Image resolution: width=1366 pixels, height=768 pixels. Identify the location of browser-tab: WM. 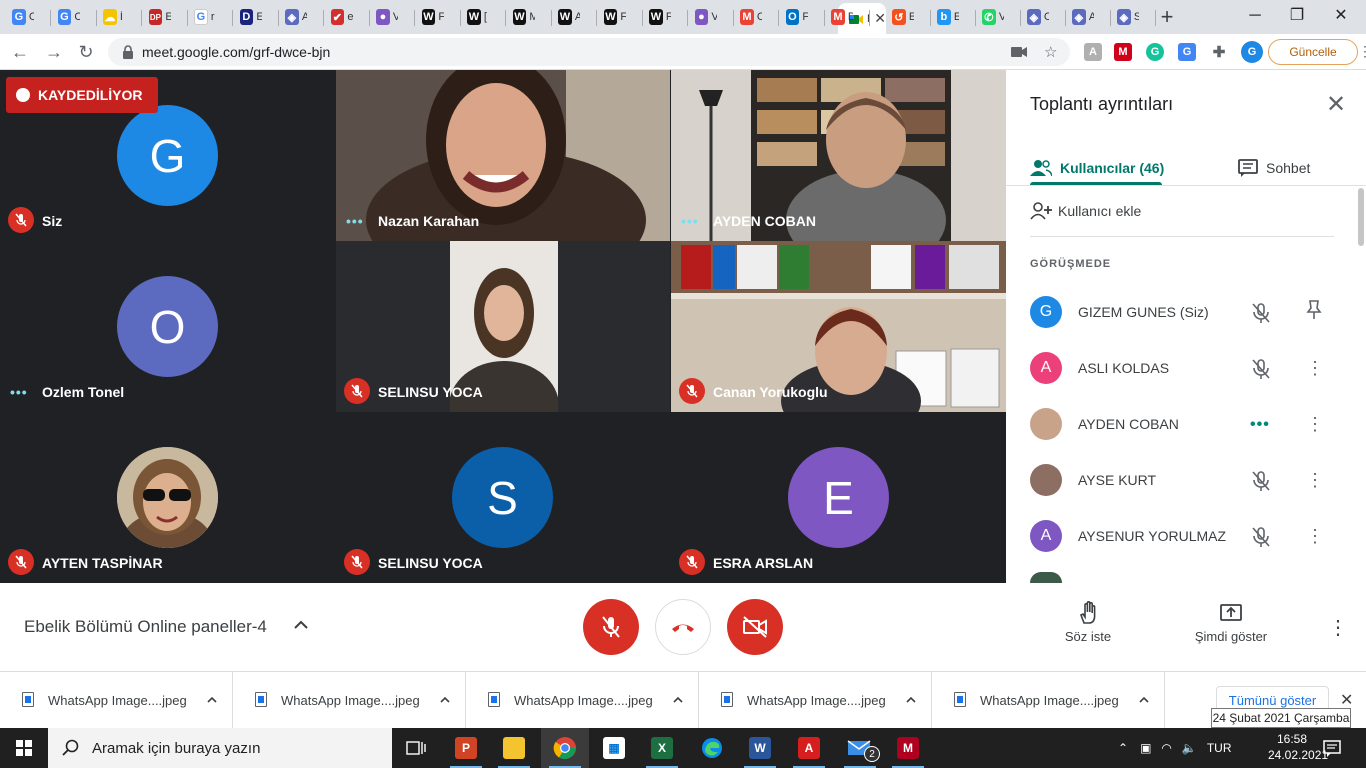
(523, 17).